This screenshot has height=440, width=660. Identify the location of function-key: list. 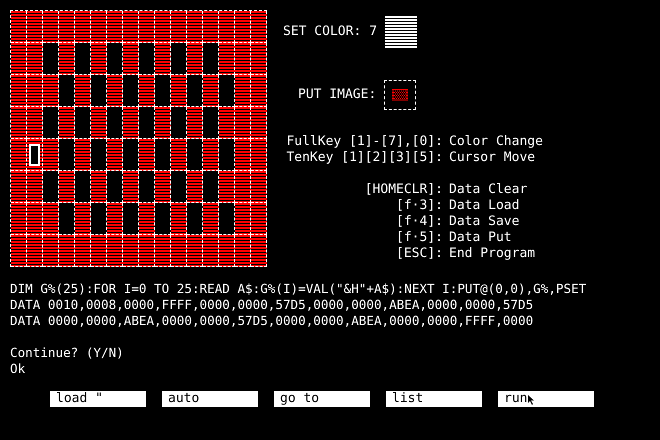
(434, 399).